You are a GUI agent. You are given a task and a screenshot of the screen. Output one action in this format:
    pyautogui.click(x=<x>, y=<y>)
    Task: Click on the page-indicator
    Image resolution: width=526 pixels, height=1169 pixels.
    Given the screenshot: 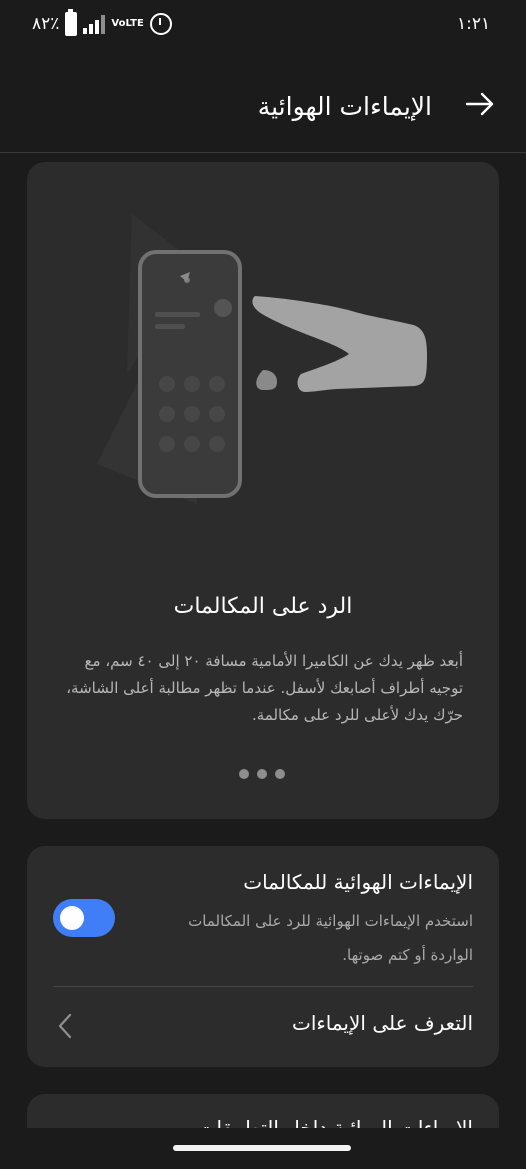 What is the action you would take?
    pyautogui.click(x=262, y=774)
    